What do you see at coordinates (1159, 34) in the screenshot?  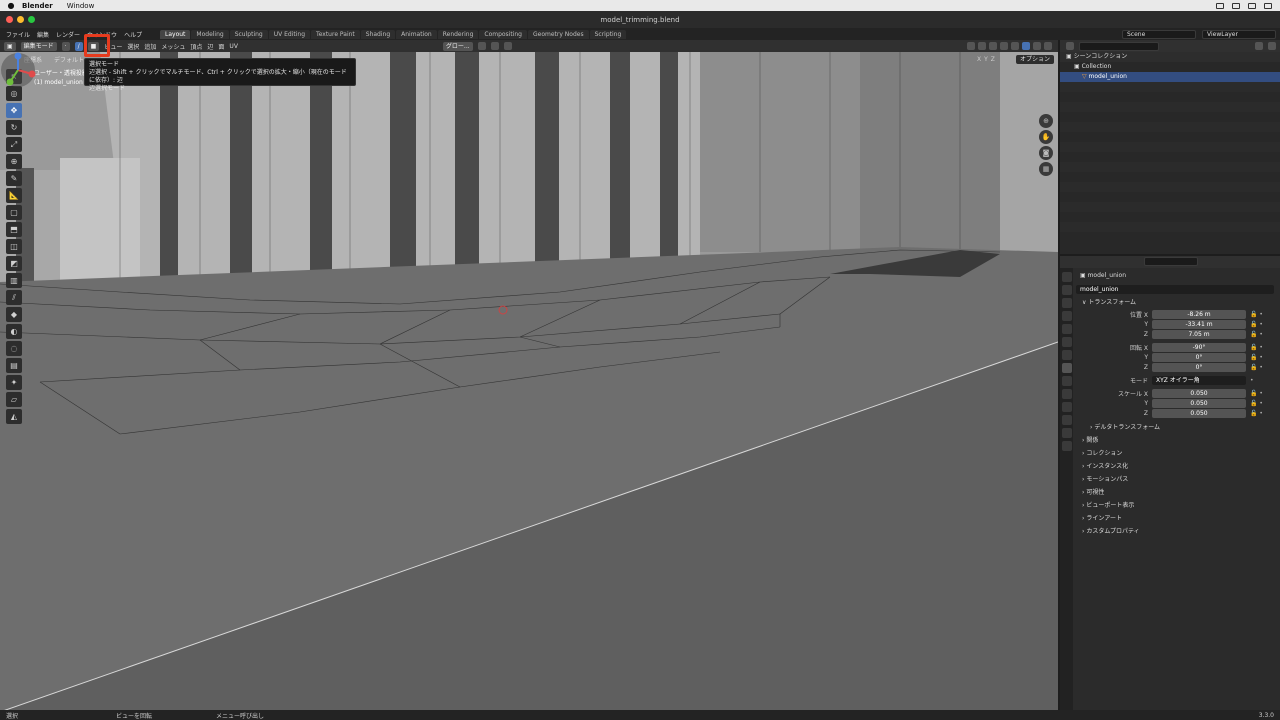 I see `scene-field: Scene` at bounding box center [1159, 34].